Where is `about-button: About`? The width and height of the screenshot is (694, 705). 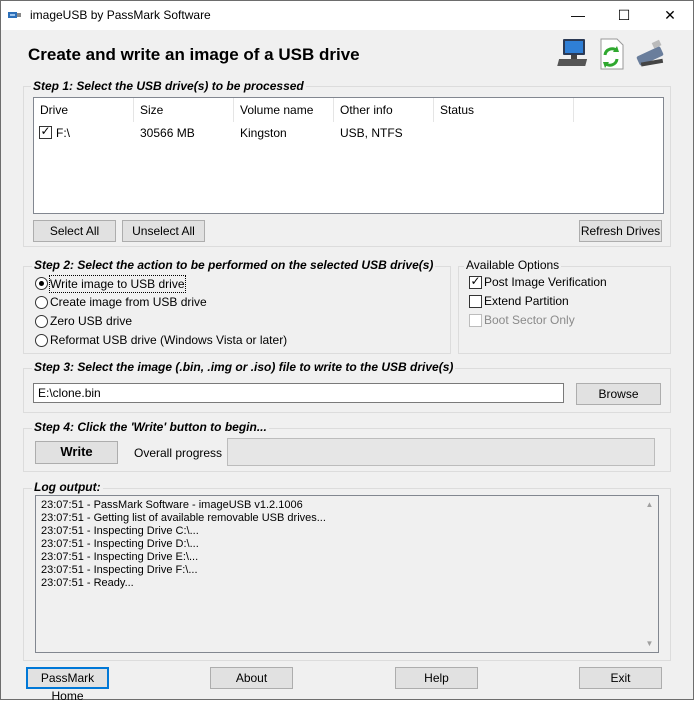 about-button: About is located at coordinates (251, 678).